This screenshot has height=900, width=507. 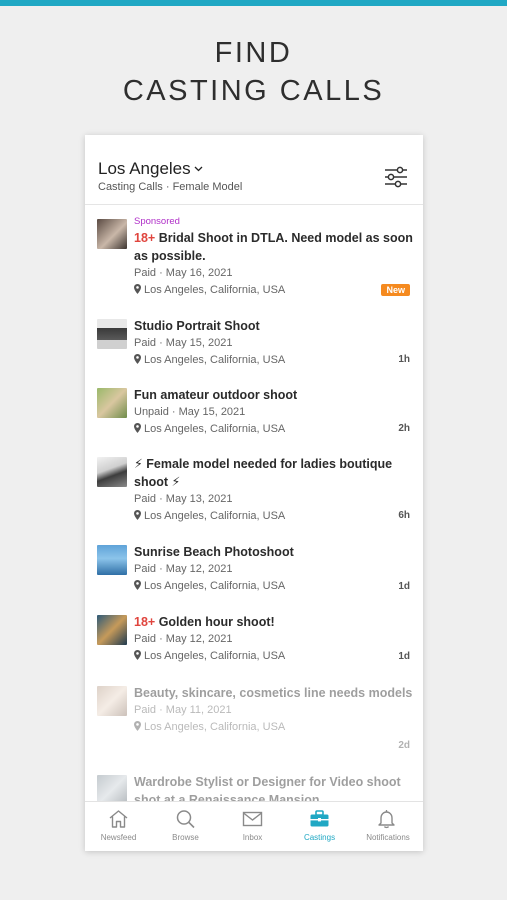 I want to click on casting-title: 18+ Golden hour shoot!, so click(x=204, y=622).